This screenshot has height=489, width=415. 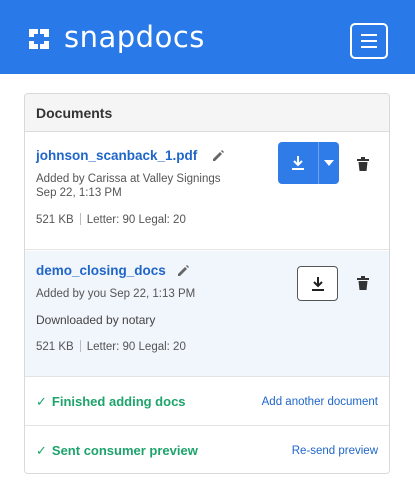 What do you see at coordinates (101, 270) in the screenshot?
I see `document-name-link: demo_closing_docs` at bounding box center [101, 270].